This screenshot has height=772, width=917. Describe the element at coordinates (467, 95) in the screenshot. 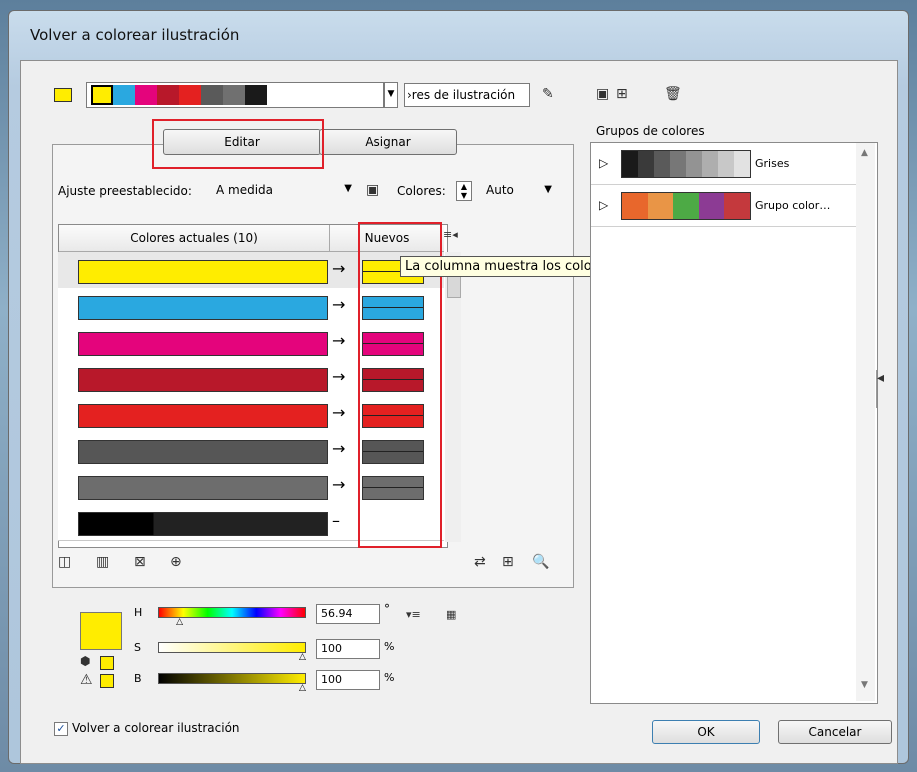

I see `artwork-colors-dropdown: ›res de ilustración` at that location.